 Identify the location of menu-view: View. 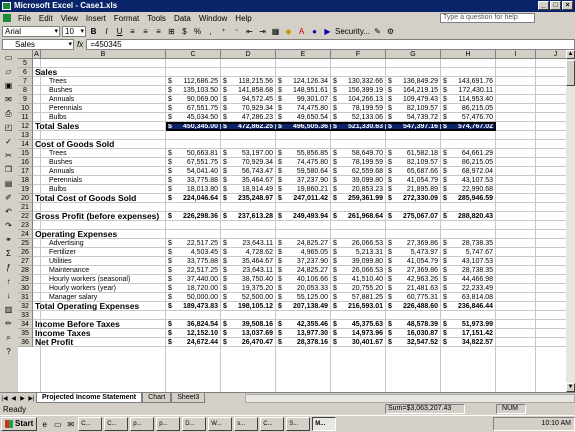
(69, 18).